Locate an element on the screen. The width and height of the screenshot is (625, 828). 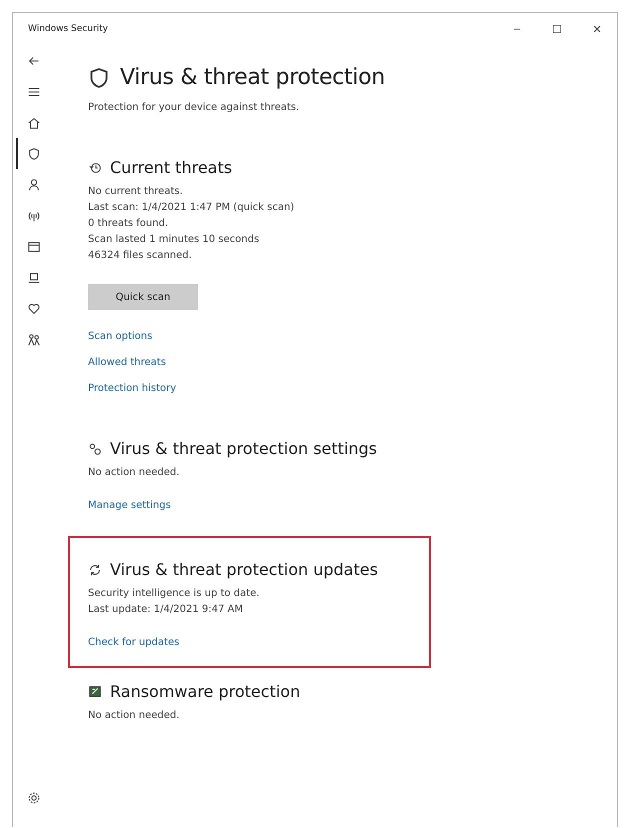
section-heading: Virus & threat protection settings is located at coordinates (244, 448).